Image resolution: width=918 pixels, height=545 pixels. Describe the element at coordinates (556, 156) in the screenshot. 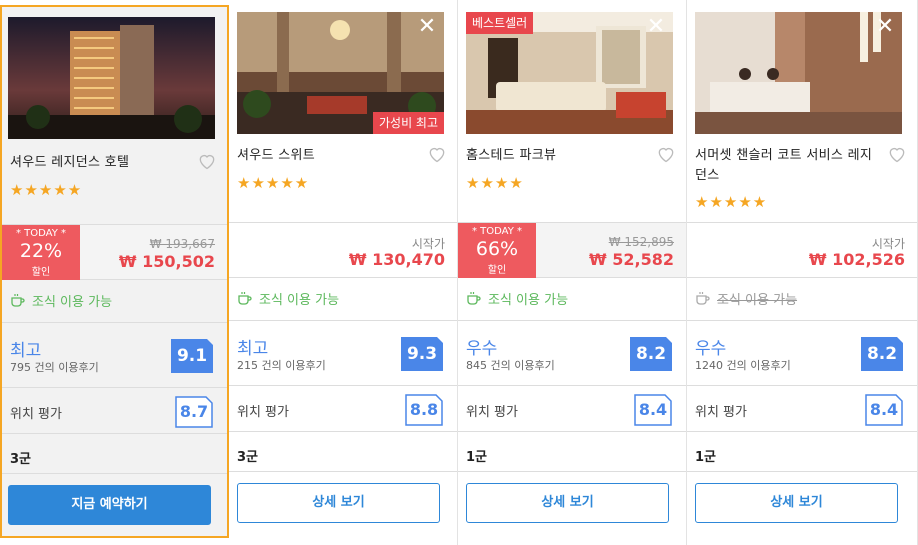

I see `hotel-name: 홈스테드 파크뷰` at that location.